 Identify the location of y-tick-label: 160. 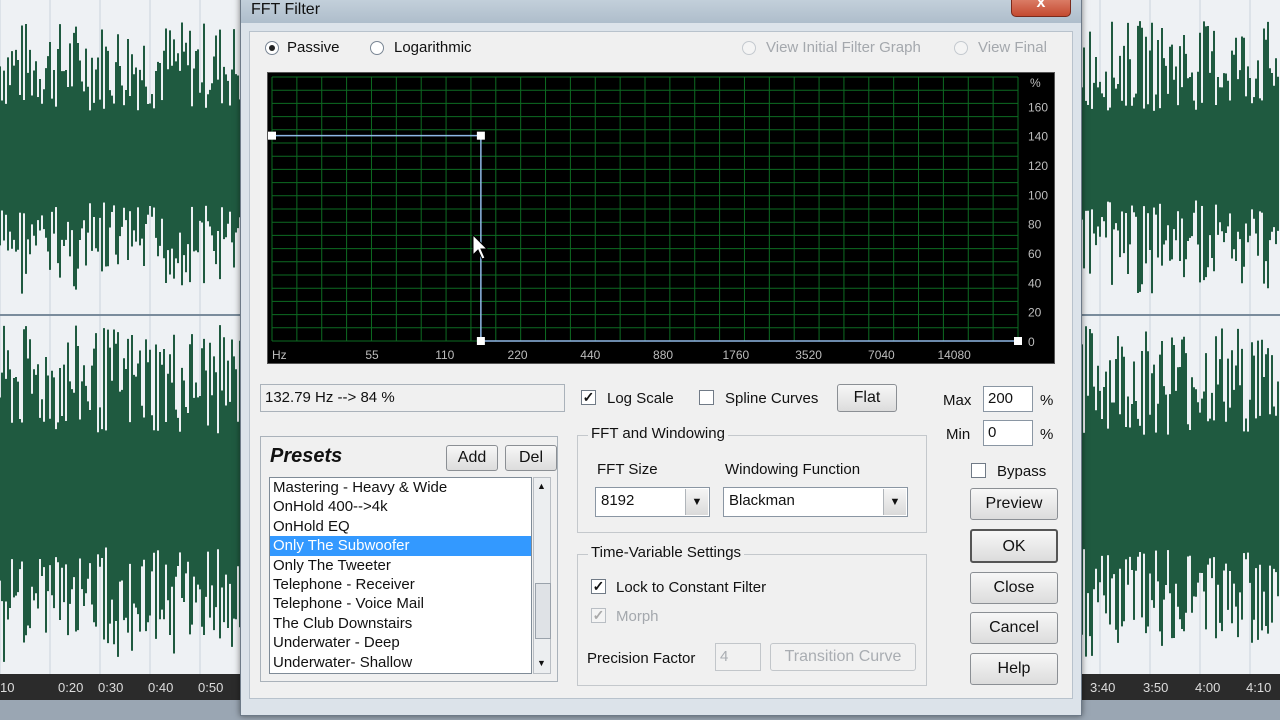
(1038, 107).